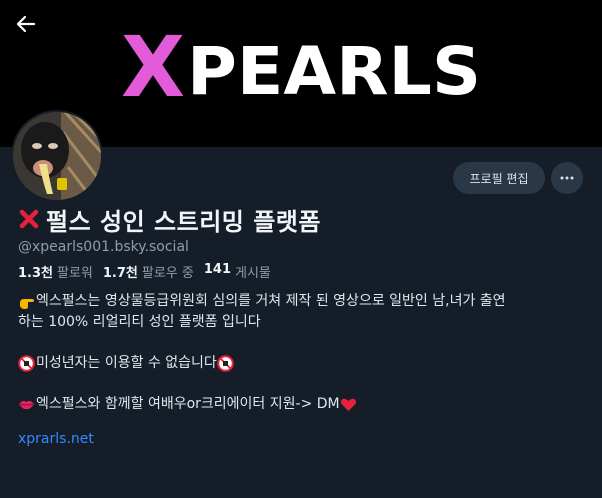 The image size is (602, 498). What do you see at coordinates (35, 273) in the screenshot?
I see `followers-count: 1.3천` at bounding box center [35, 273].